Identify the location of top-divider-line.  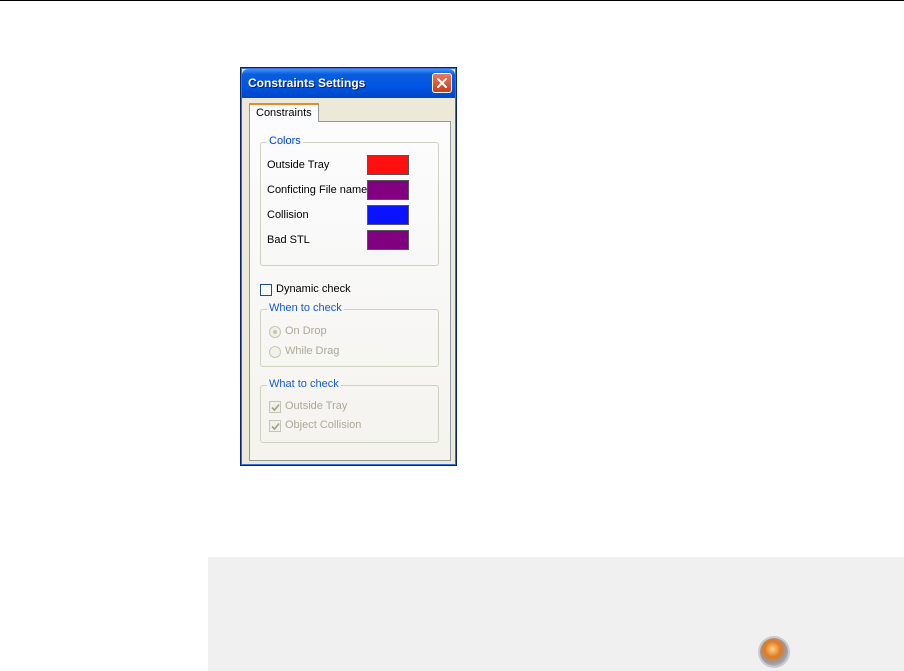
(452, 0).